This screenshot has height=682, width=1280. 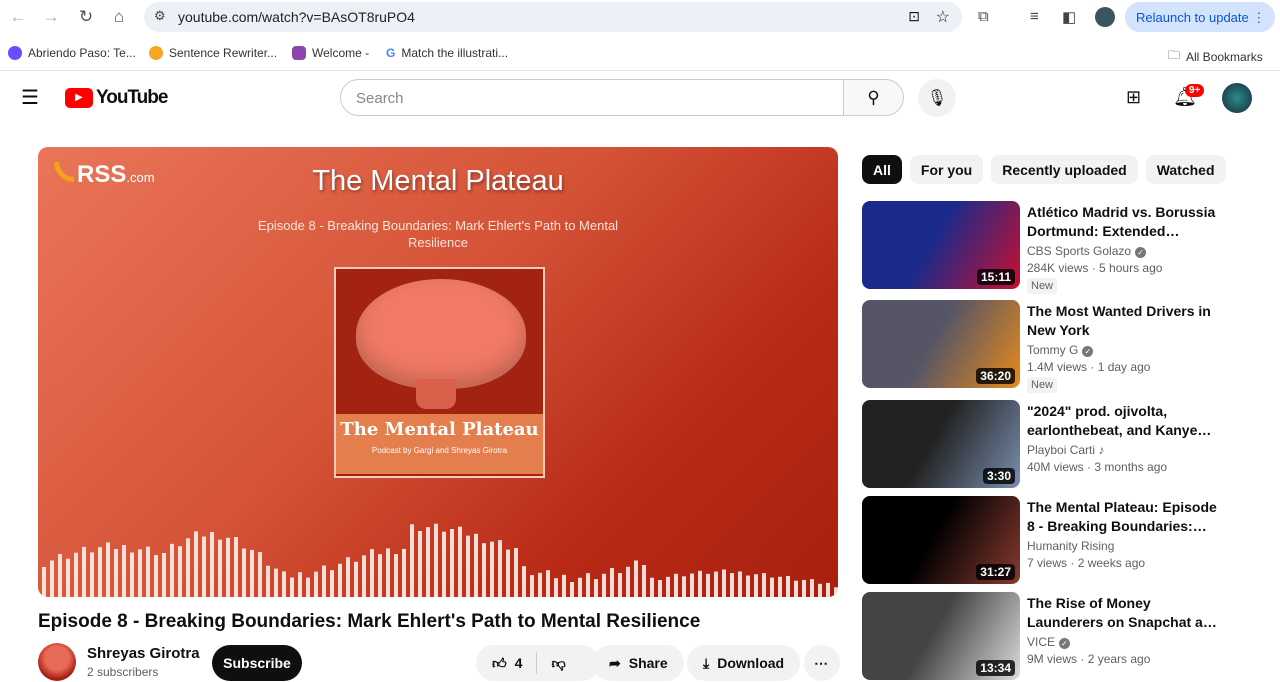 What do you see at coordinates (439, 450) in the screenshot?
I see `cover-subtitle: Podcast by Gargi and Shreyas Girotra` at bounding box center [439, 450].